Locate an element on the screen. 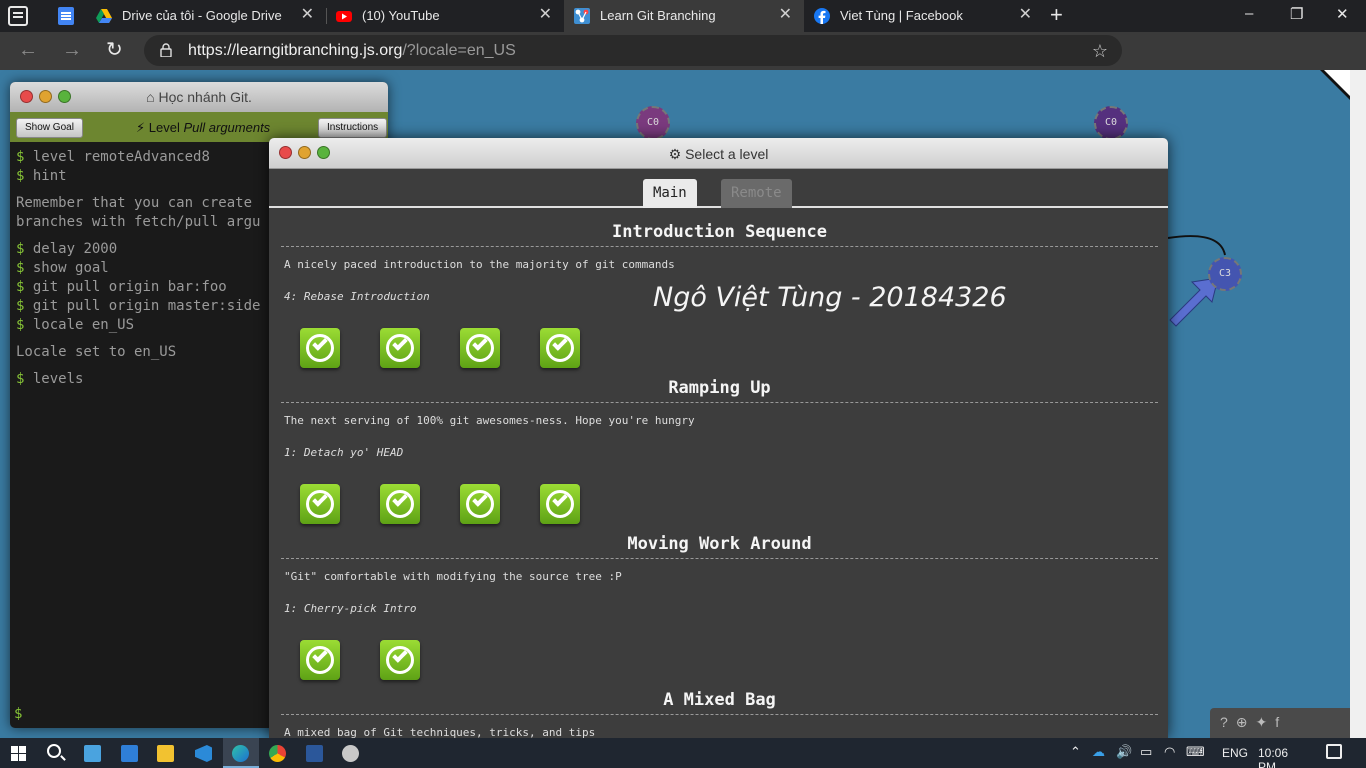 This screenshot has height=768, width=1366. minimize-button: – is located at coordinates (1249, 13).